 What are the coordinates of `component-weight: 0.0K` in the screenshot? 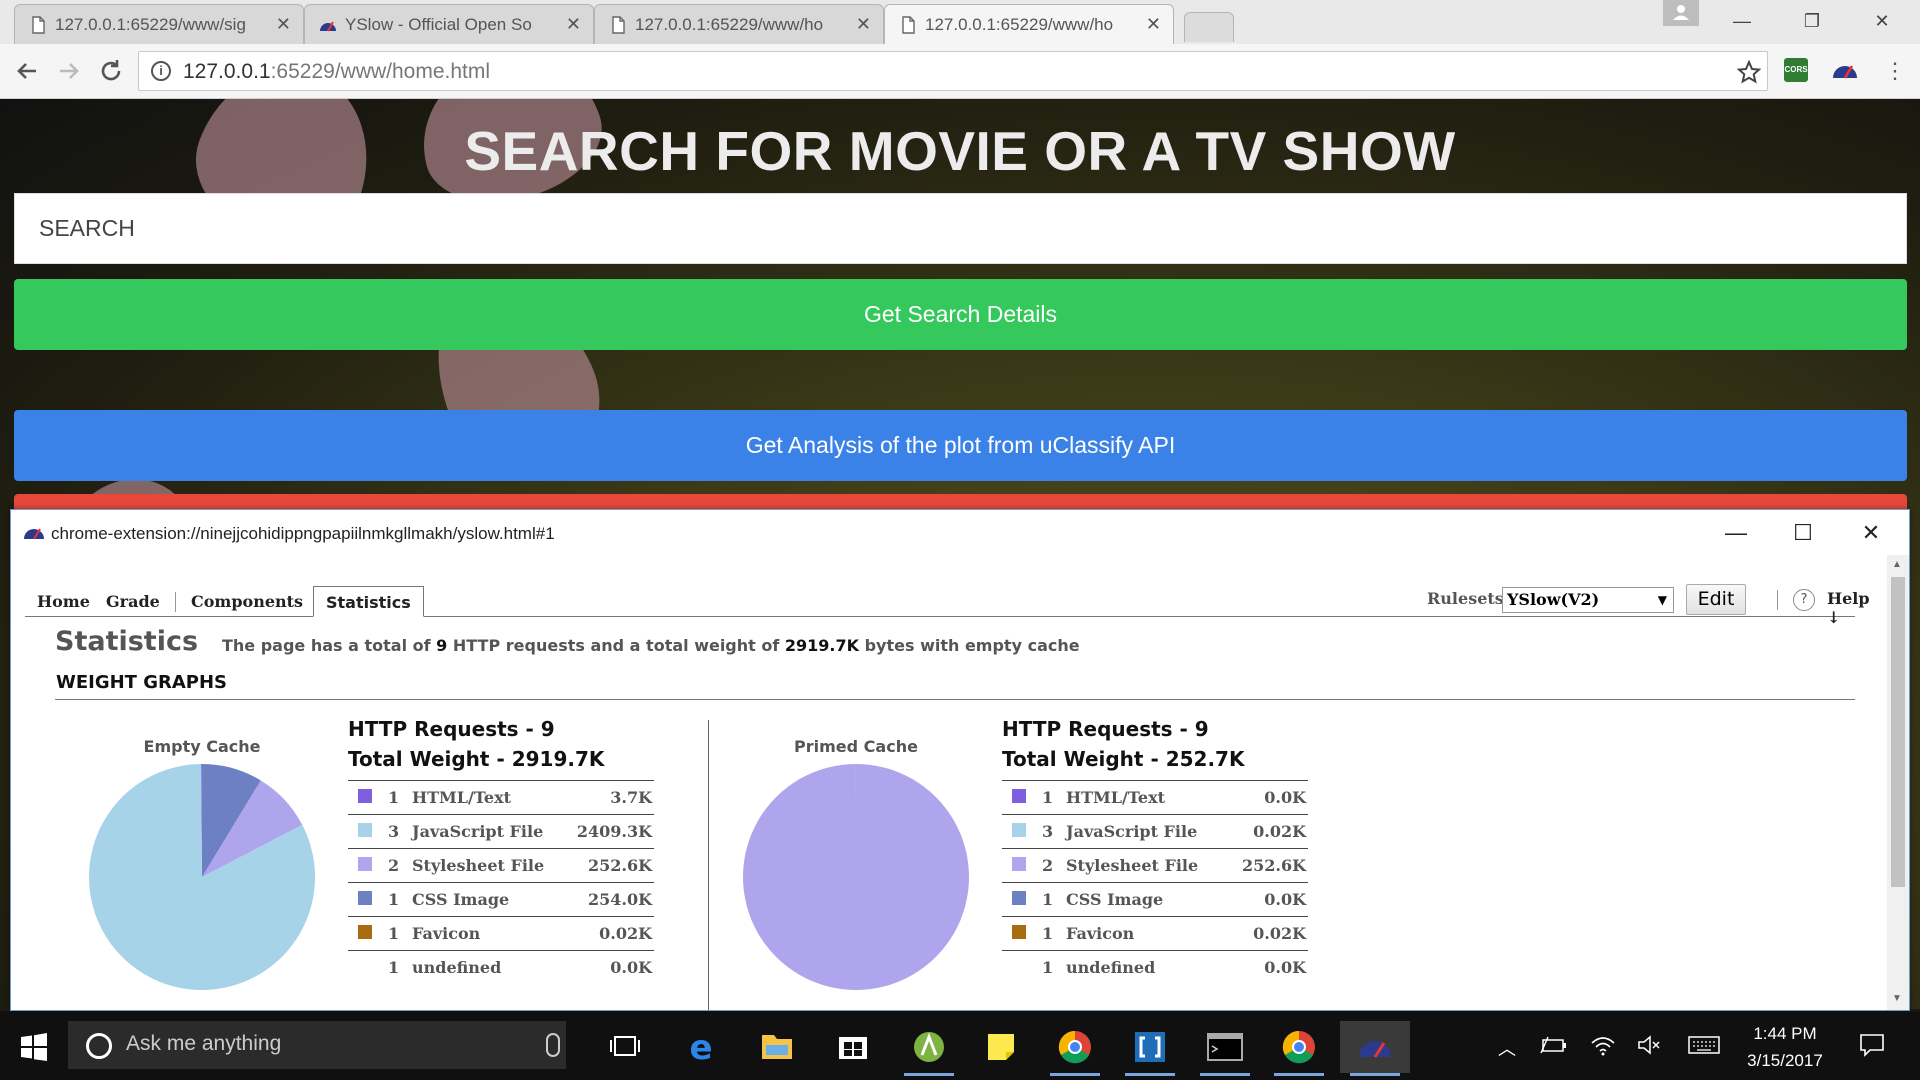 It's located at (1267, 797).